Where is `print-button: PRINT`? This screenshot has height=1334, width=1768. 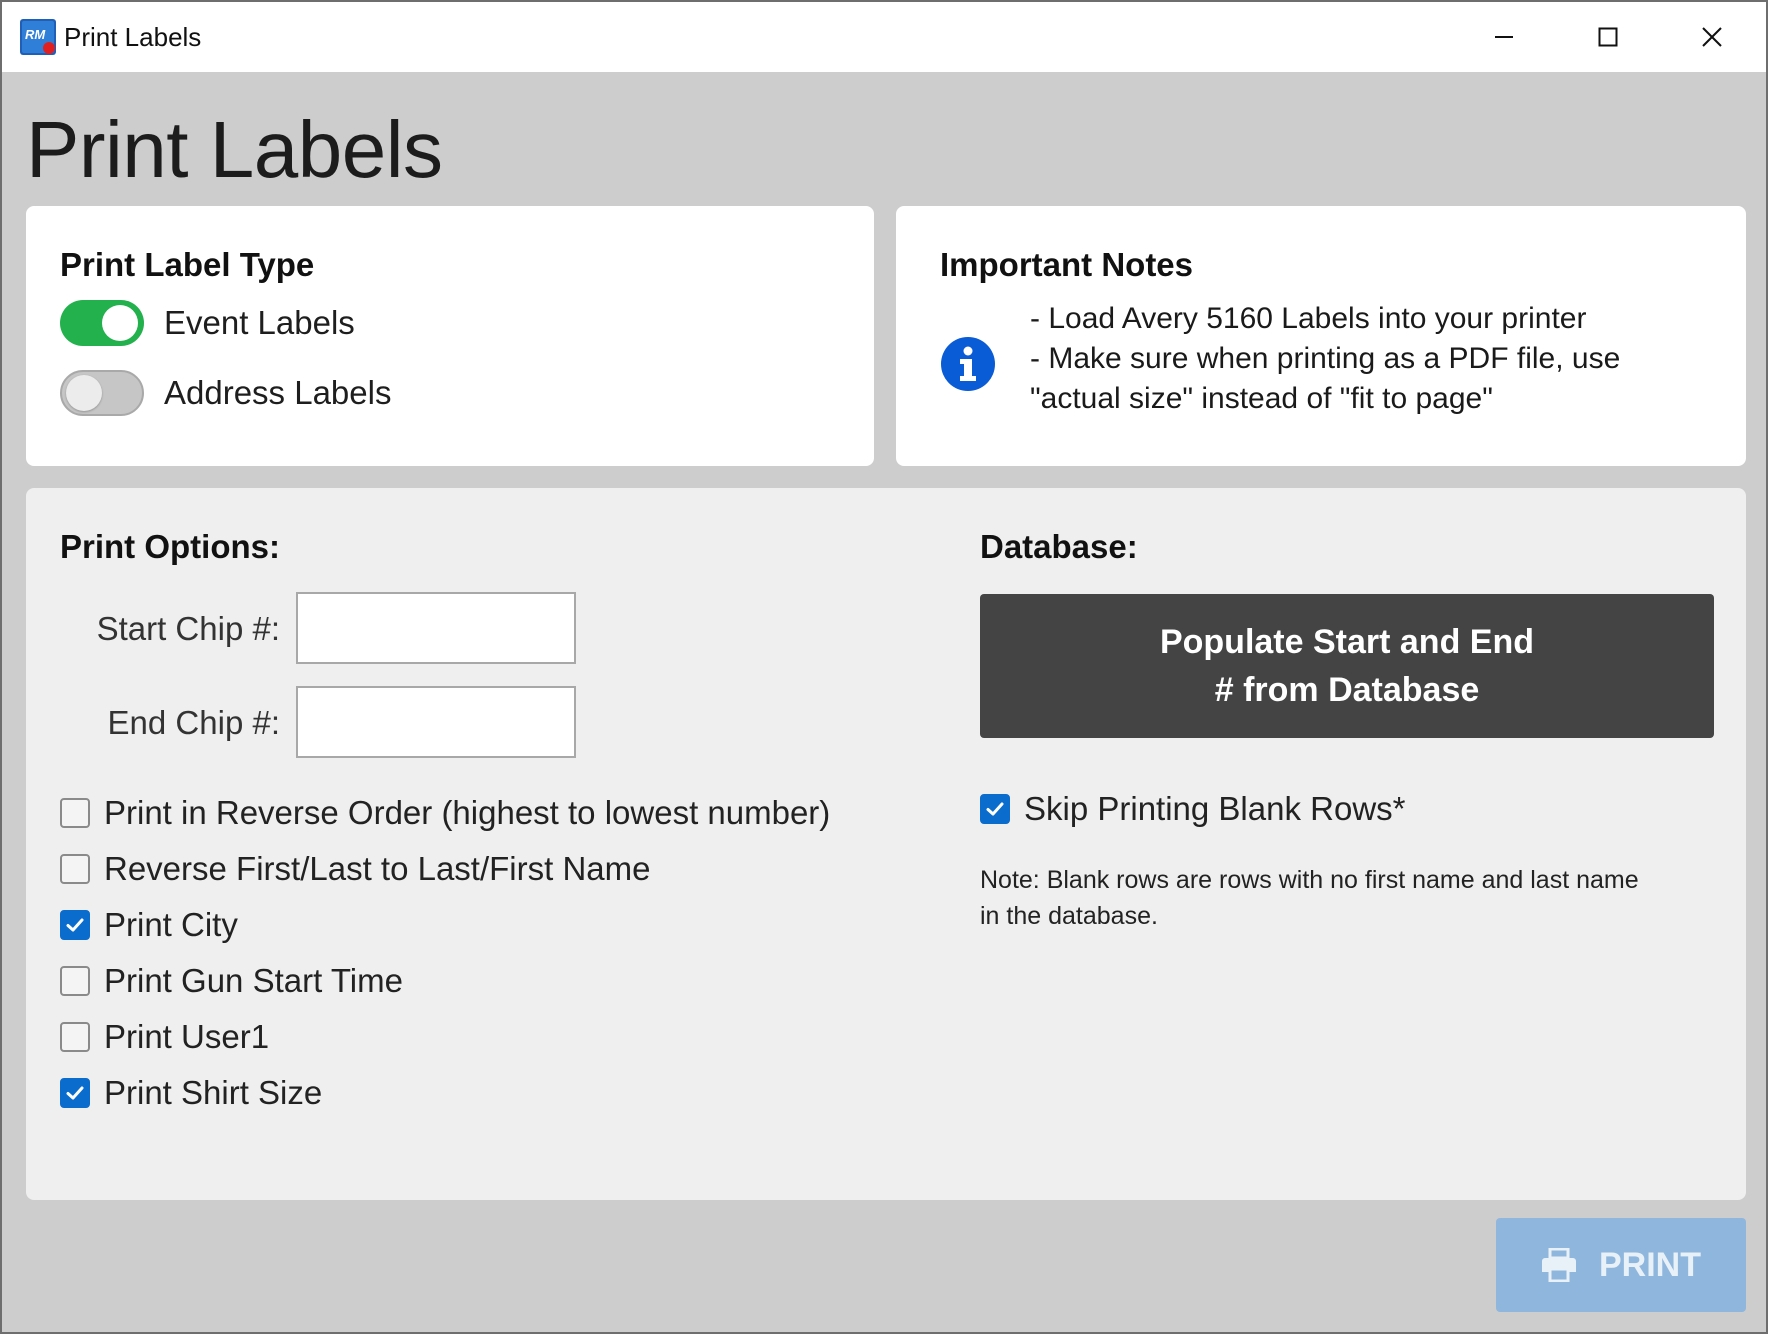 print-button: PRINT is located at coordinates (1621, 1265).